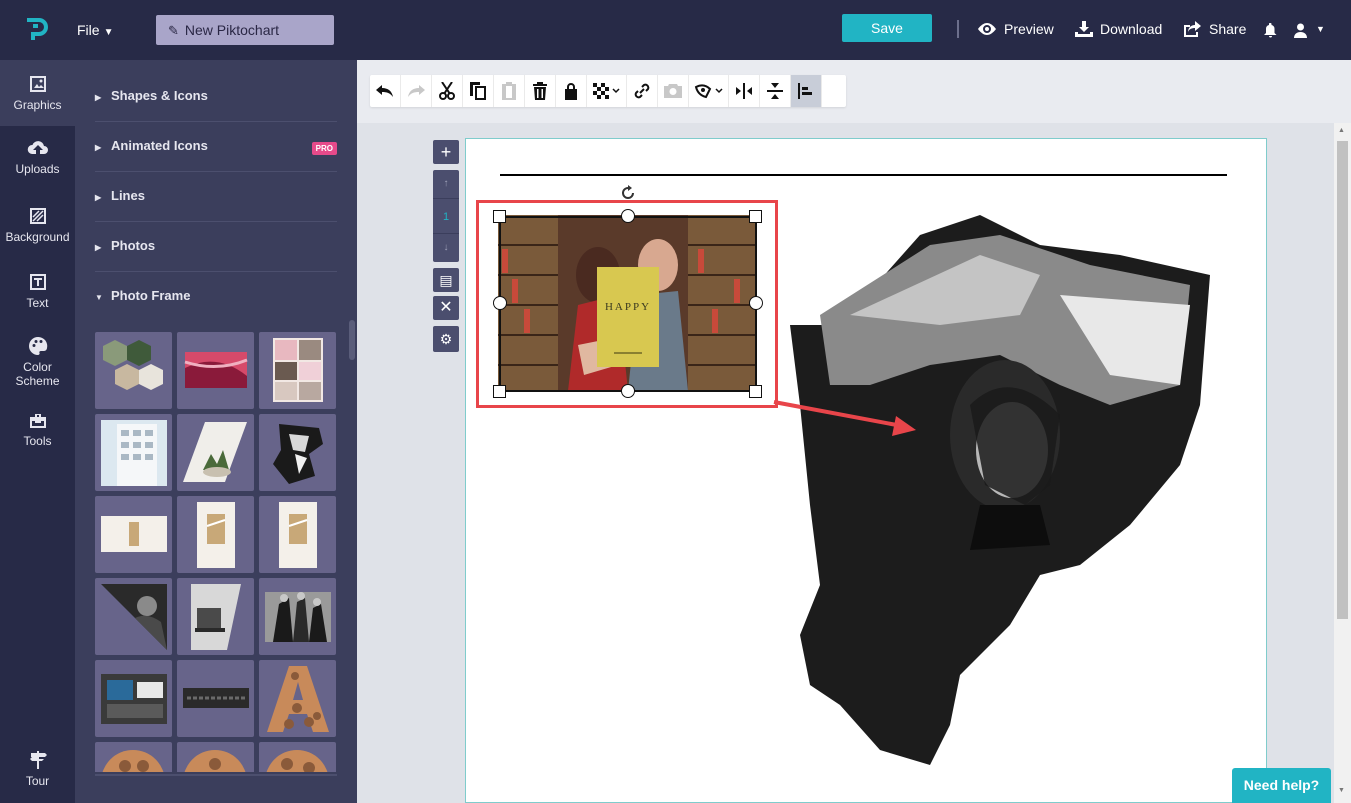  What do you see at coordinates (232, 30) in the screenshot?
I see `document-title: New Piktochart` at bounding box center [232, 30].